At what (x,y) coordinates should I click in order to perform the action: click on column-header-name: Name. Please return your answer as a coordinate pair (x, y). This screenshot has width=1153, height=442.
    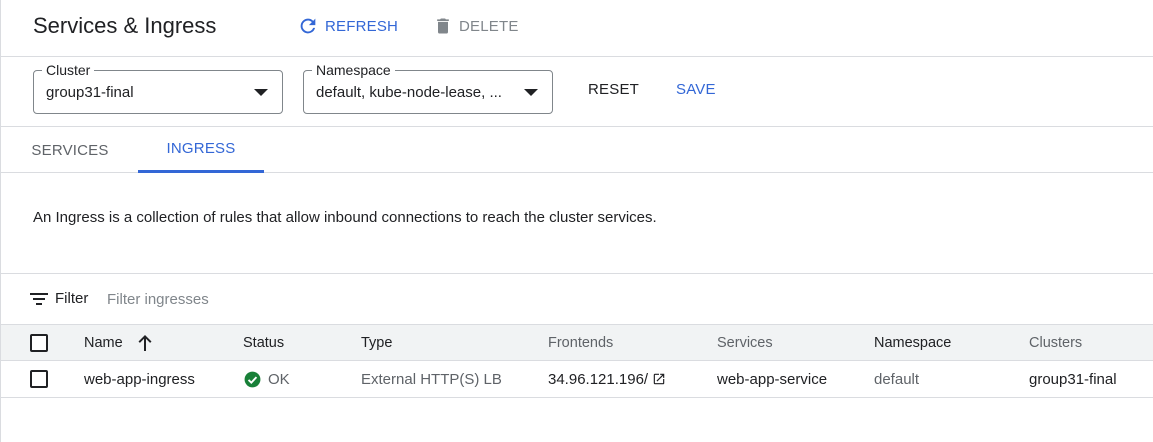
    Looking at the image, I should click on (118, 342).